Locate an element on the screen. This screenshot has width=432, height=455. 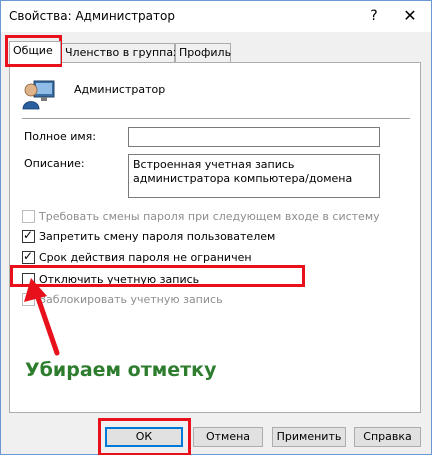
checkbox-row-lock-account: Заблокировать учетную запись is located at coordinates (122, 299).